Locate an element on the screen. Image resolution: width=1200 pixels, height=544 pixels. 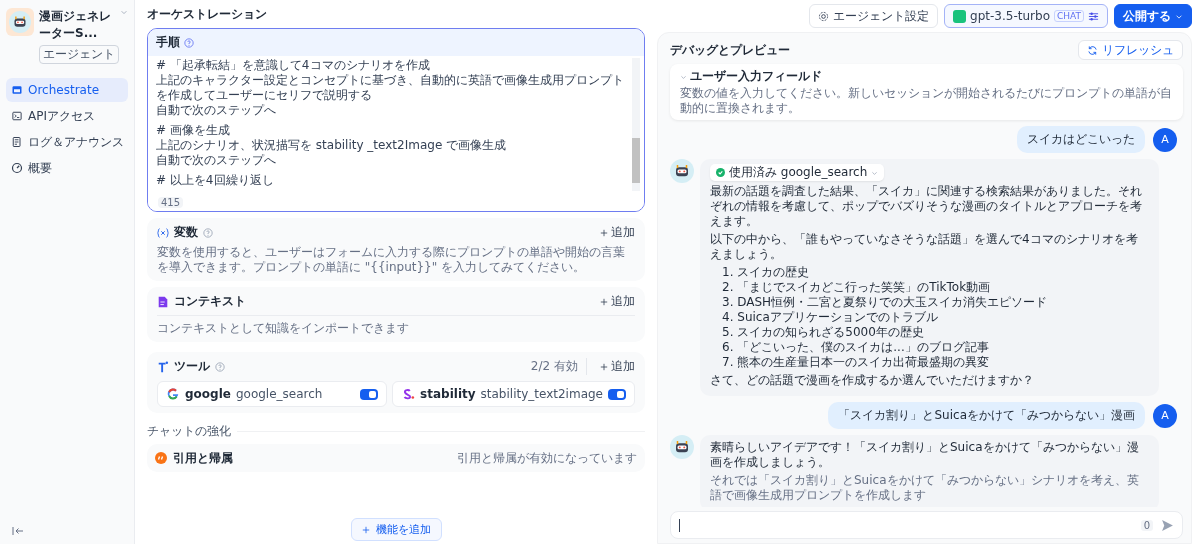
stability-logo-icon is located at coordinates (408, 394).